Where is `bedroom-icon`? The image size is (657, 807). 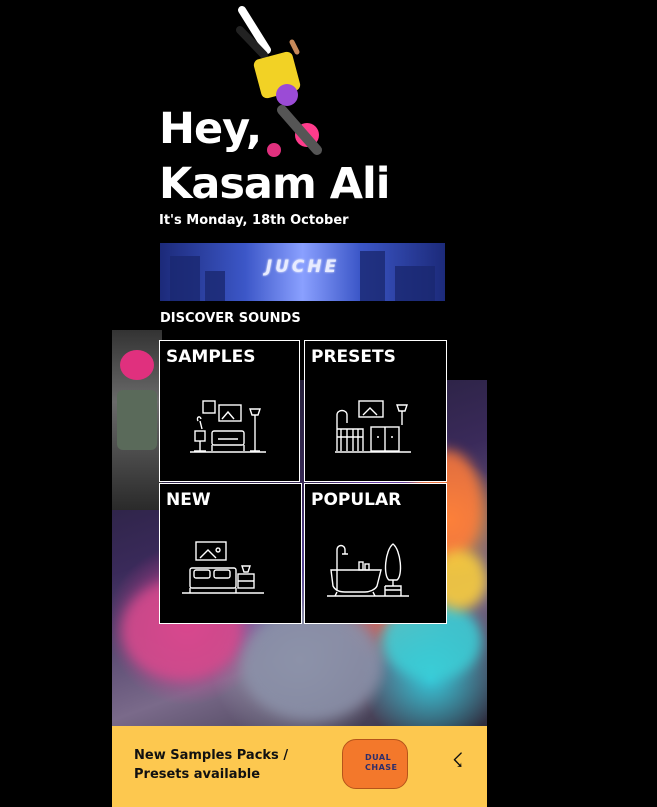
bedroom-icon is located at coordinates (223, 567).